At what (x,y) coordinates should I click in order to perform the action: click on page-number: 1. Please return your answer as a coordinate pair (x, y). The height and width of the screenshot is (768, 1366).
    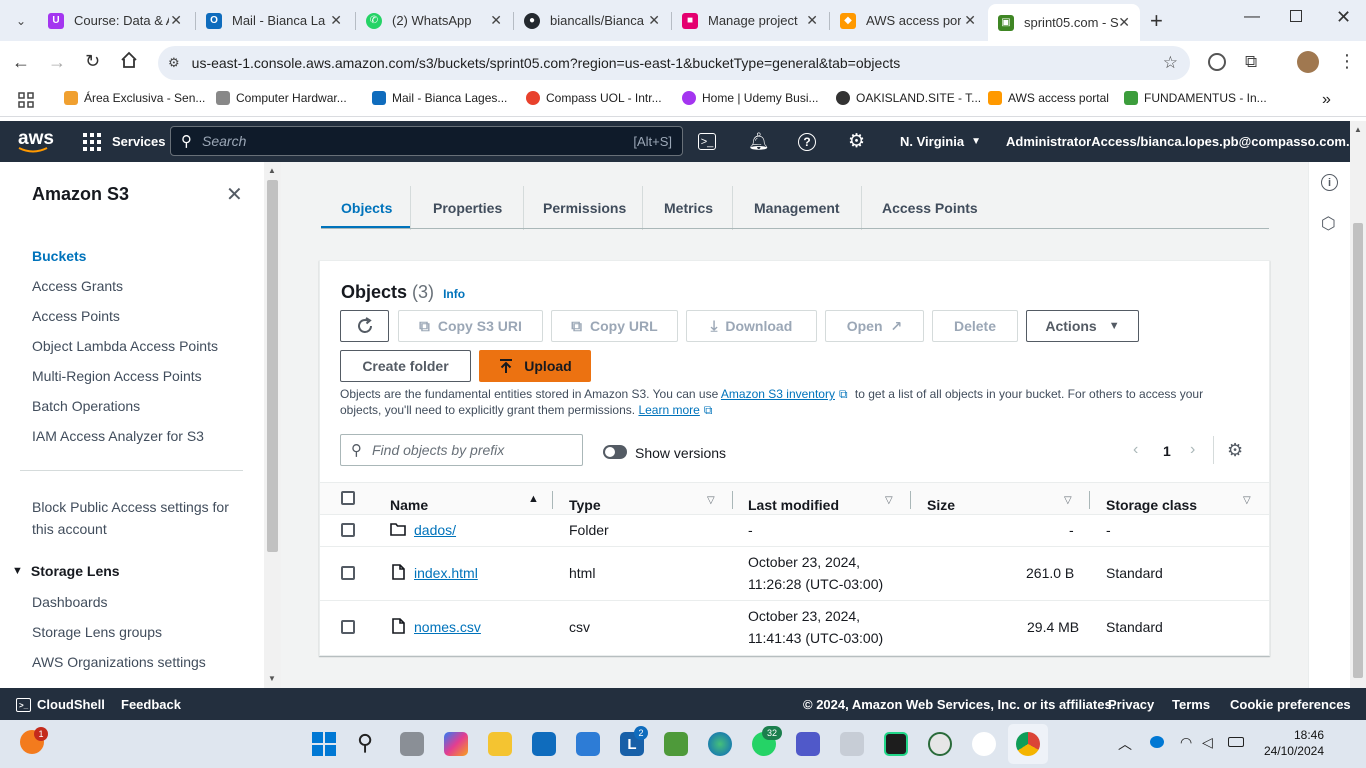
    Looking at the image, I should click on (1167, 451).